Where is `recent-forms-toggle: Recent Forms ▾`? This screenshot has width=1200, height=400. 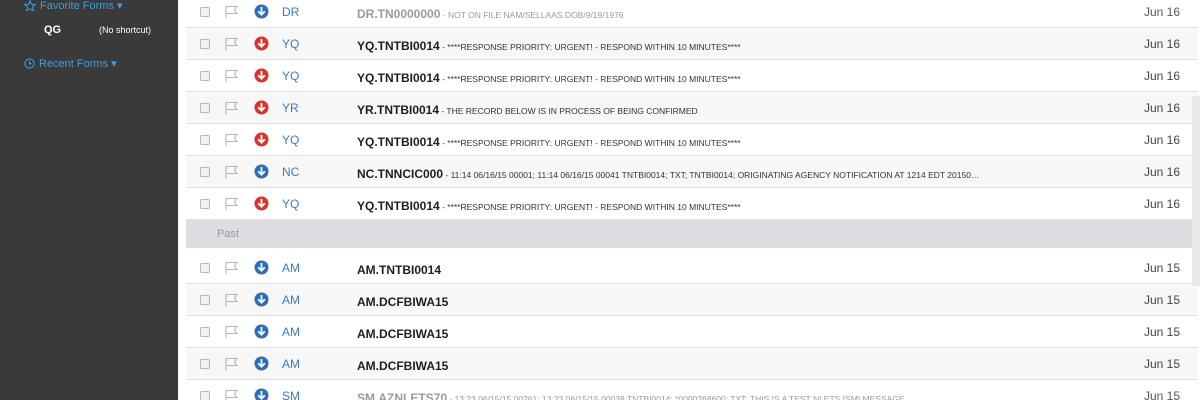 recent-forms-toggle: Recent Forms ▾ is located at coordinates (70, 63).